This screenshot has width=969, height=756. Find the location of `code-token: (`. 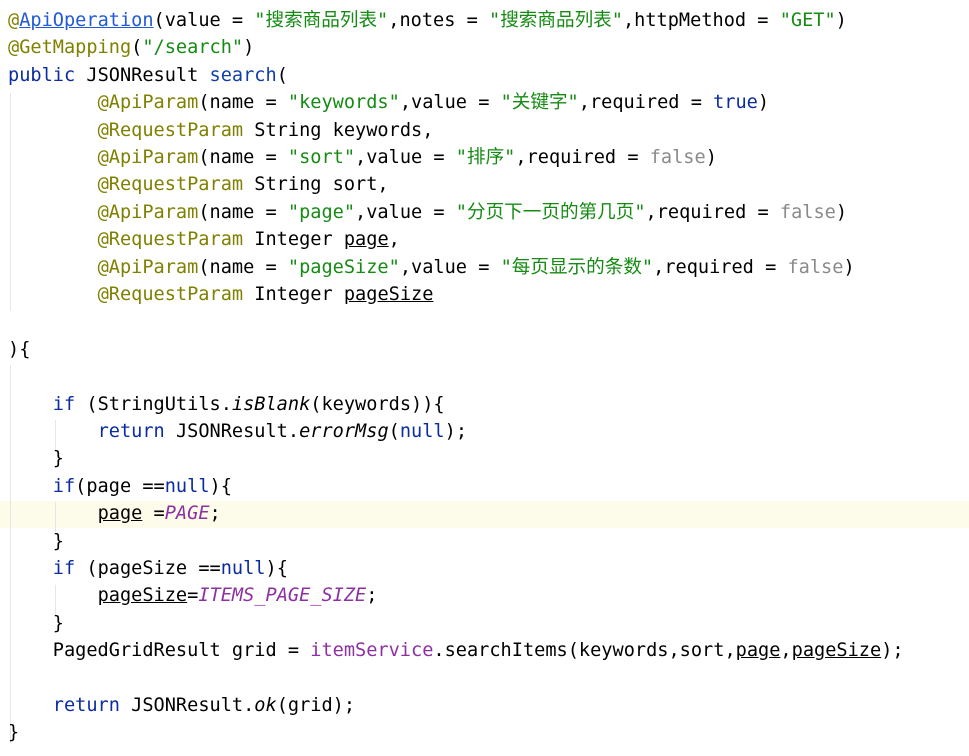

code-token: ( is located at coordinates (282, 75).